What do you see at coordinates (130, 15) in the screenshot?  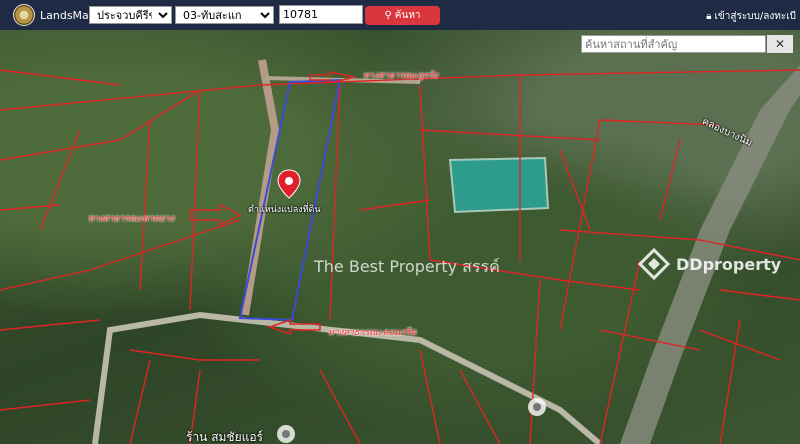 I see `province-select: ประจวบคีรีขันธ์` at bounding box center [130, 15].